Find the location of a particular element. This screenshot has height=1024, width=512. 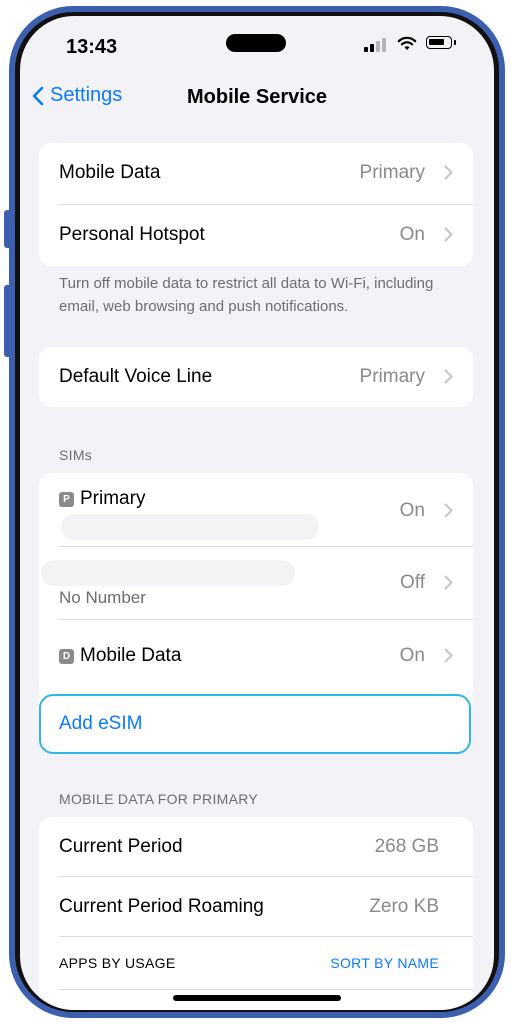

default-voice-line-row: Default Voice Line Primary is located at coordinates (256, 377).